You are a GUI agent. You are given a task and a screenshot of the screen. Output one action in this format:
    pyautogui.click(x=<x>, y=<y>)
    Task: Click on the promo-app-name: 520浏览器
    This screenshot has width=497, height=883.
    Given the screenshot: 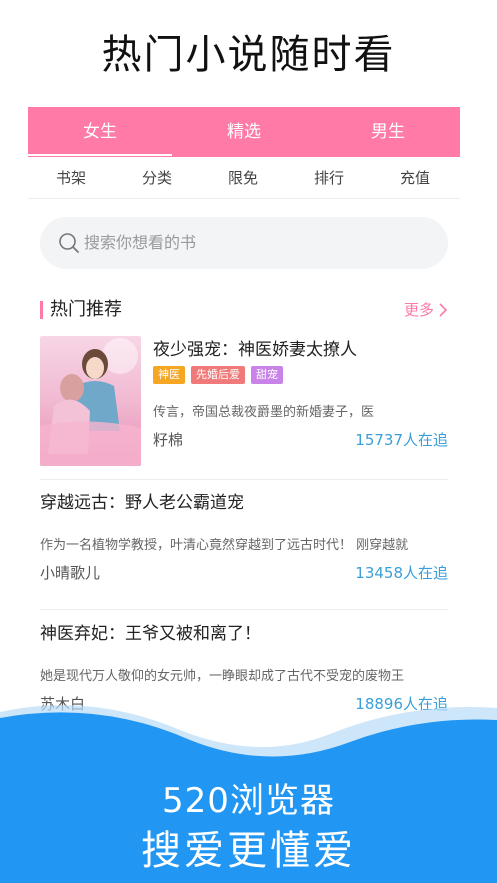 What is the action you would take?
    pyautogui.click(x=248, y=801)
    